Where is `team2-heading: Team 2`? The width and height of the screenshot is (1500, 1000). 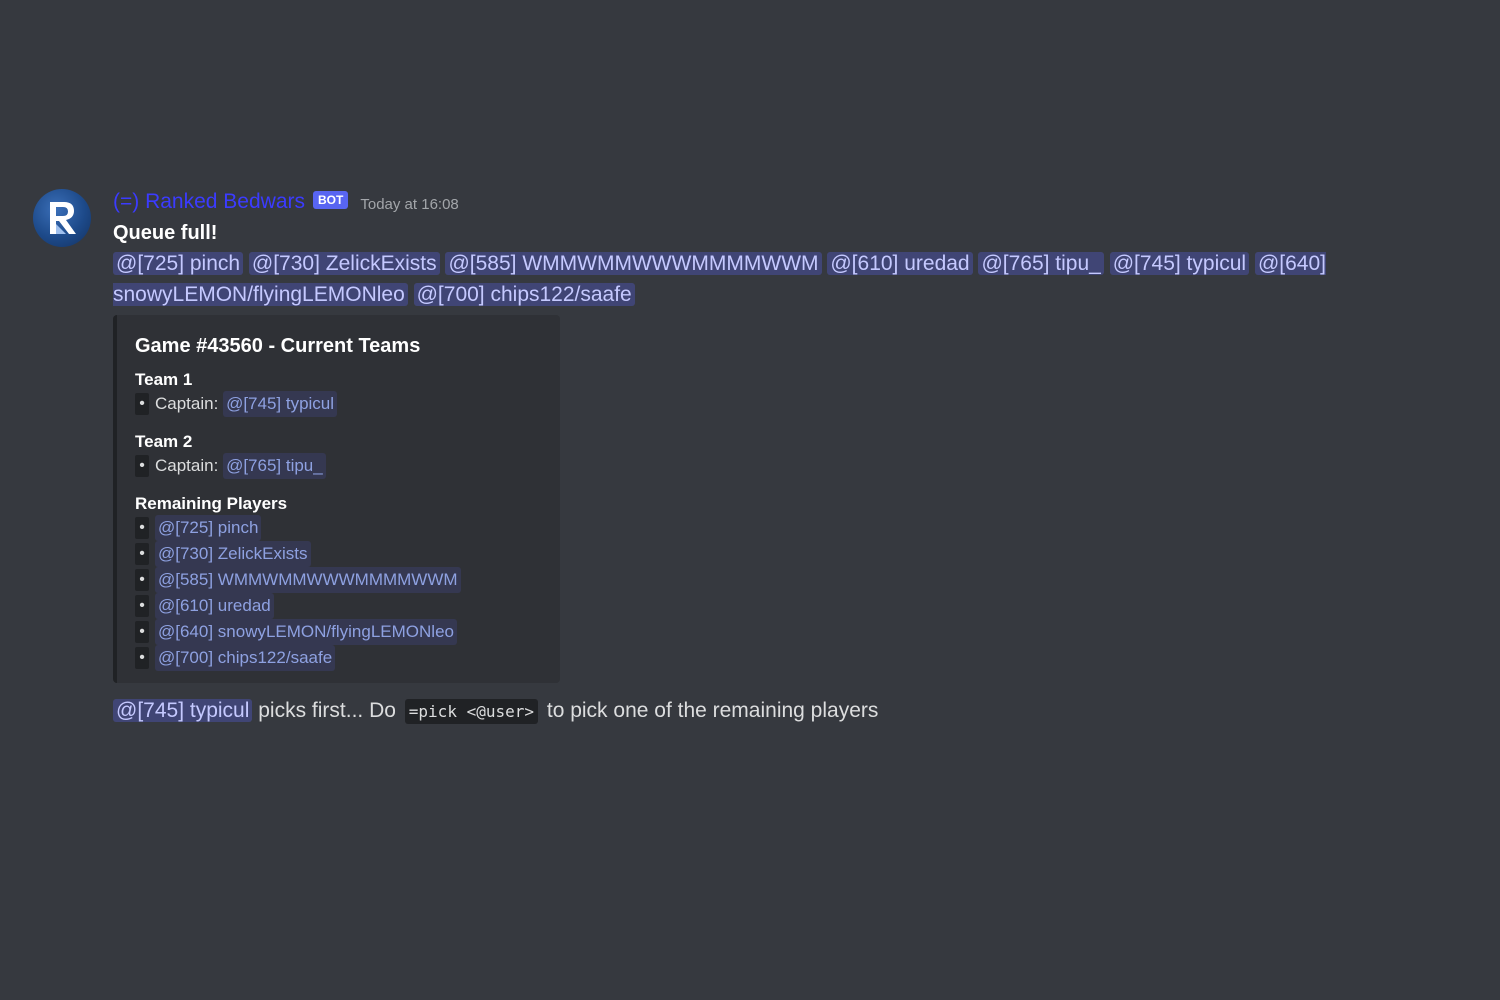 team2-heading: Team 2 is located at coordinates (164, 441).